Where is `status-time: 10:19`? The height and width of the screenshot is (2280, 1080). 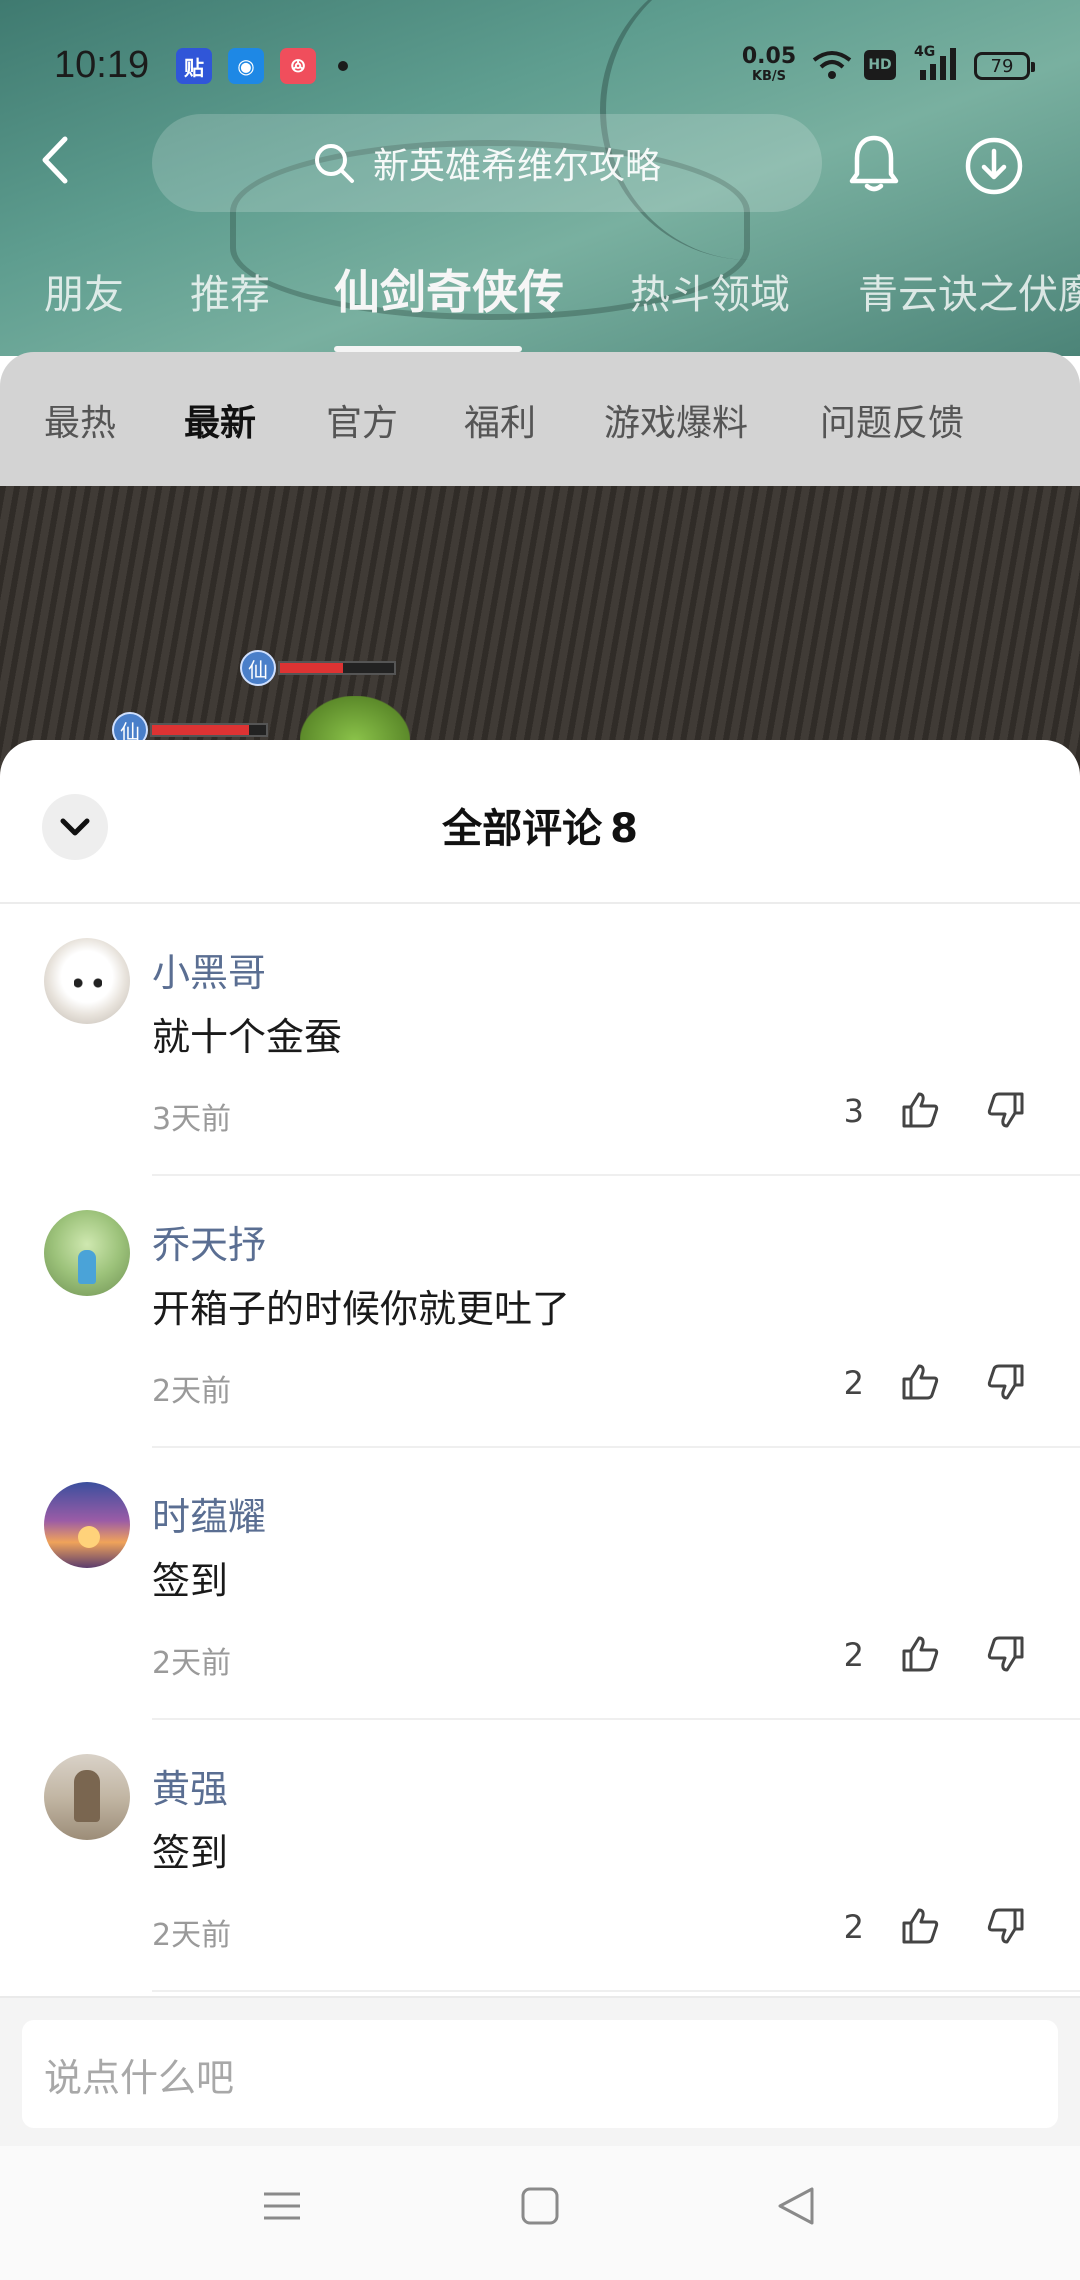
status-time: 10:19 is located at coordinates (102, 65).